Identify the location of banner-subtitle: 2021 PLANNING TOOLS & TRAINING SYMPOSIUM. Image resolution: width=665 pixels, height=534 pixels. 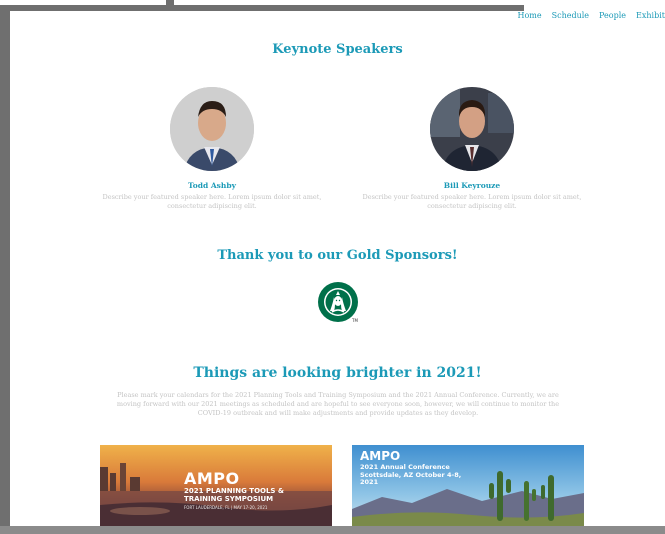
(234, 495).